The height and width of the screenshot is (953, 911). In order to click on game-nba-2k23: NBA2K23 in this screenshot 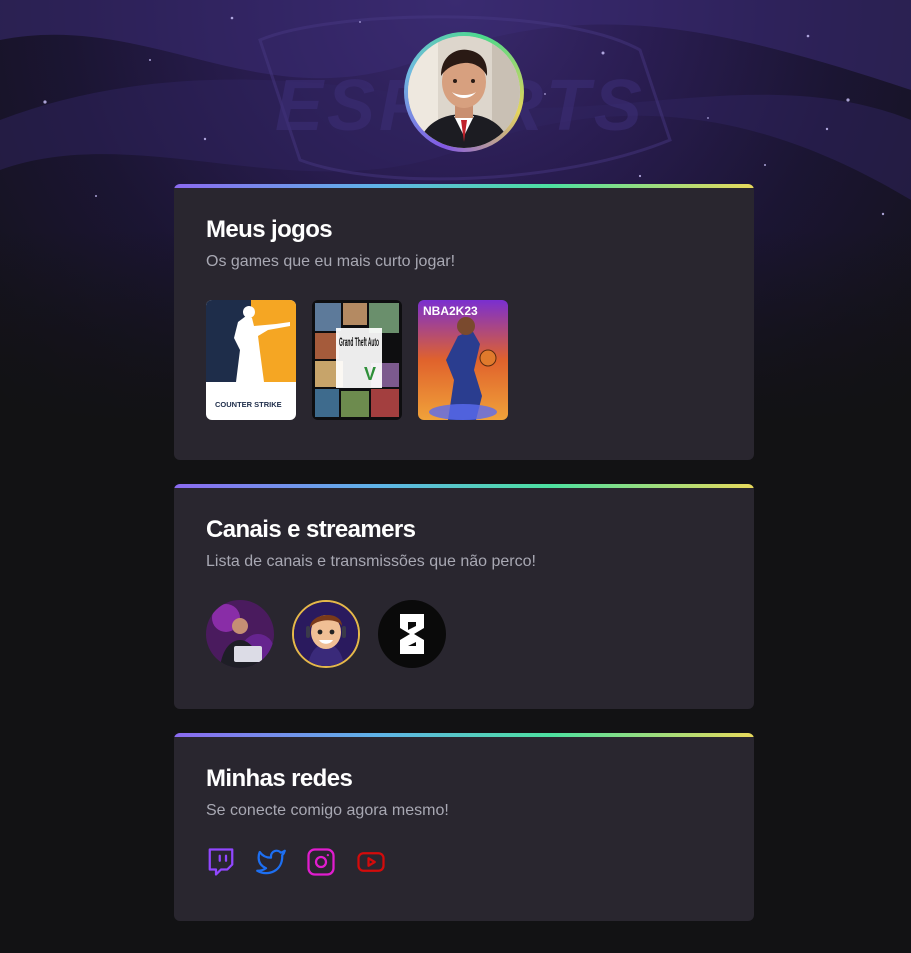, I will do `click(463, 360)`.